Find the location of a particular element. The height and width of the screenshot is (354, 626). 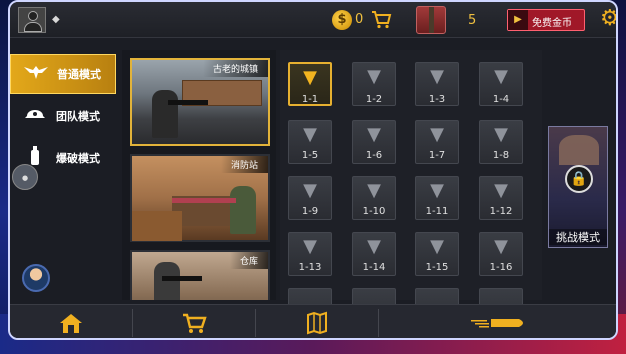

bottom-nav is located at coordinates (313, 321).